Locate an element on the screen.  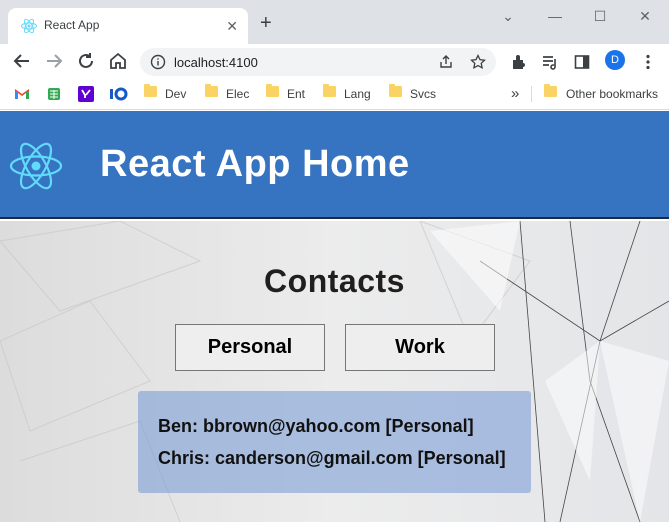
browser-titlebar: React App ✕ + ⌄ — ☐ ✕ is located at coordinates (334, 22).